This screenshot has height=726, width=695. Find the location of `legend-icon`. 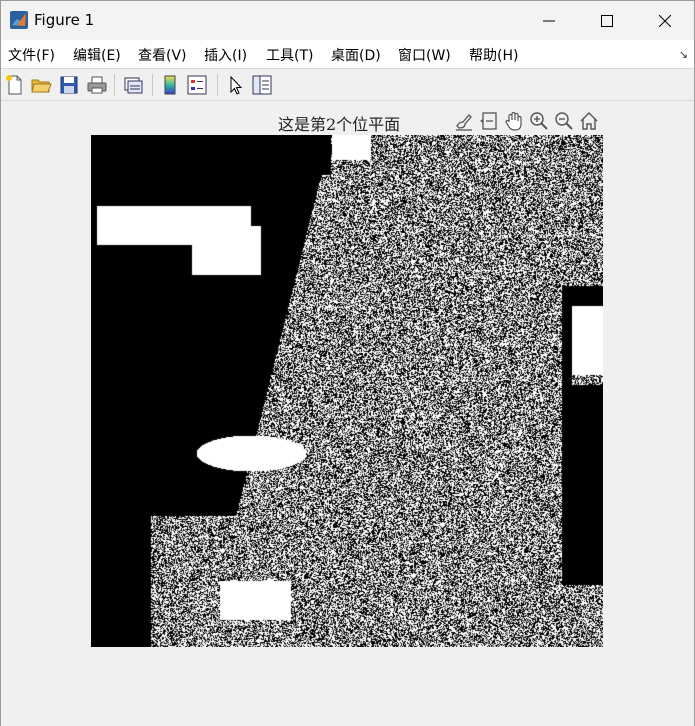

legend-icon is located at coordinates (197, 85).